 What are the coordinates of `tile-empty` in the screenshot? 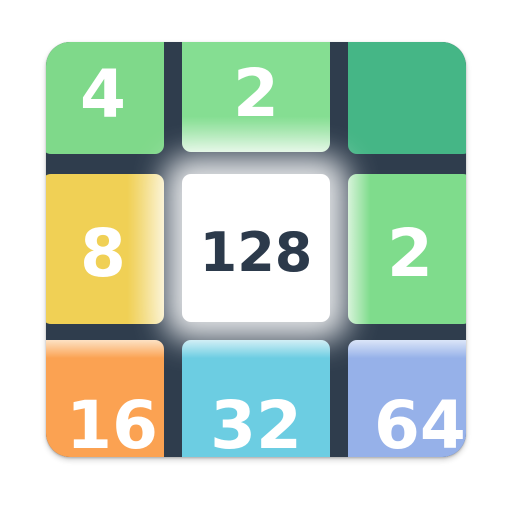 It's located at (407, 98).